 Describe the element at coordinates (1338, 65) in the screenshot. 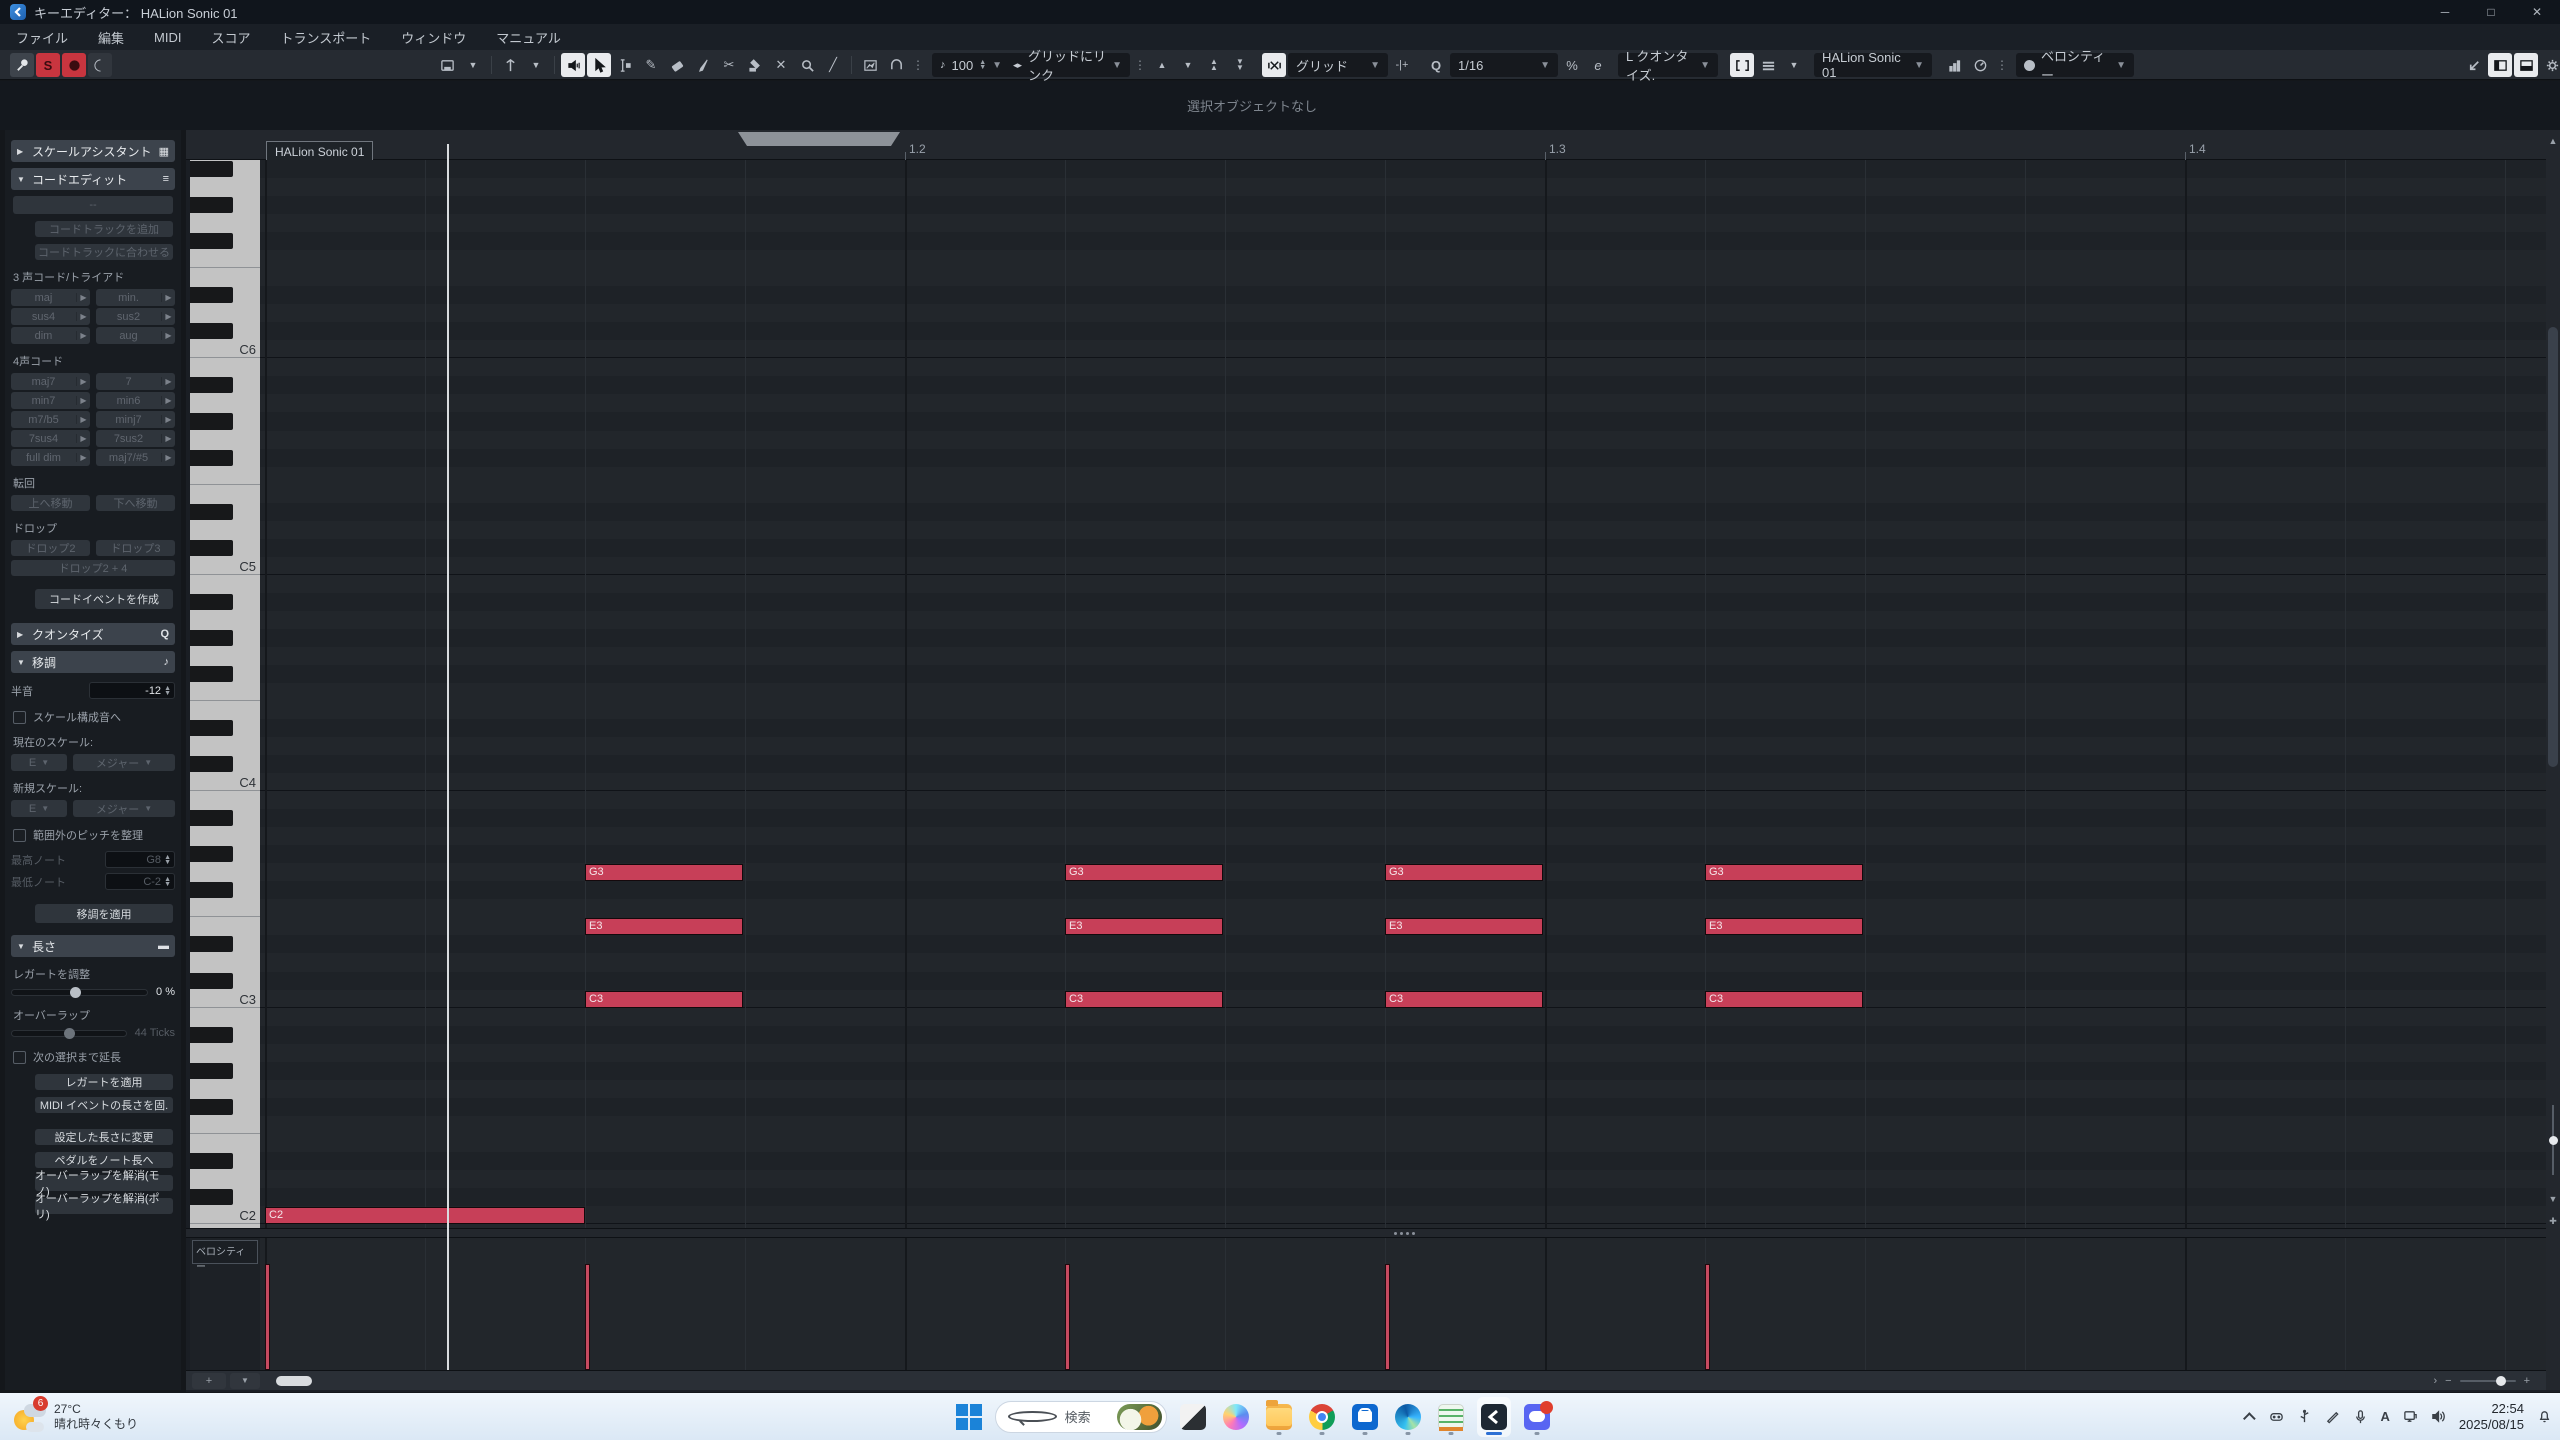

I see `snap-type-dropdown: グリッド ▼` at that location.